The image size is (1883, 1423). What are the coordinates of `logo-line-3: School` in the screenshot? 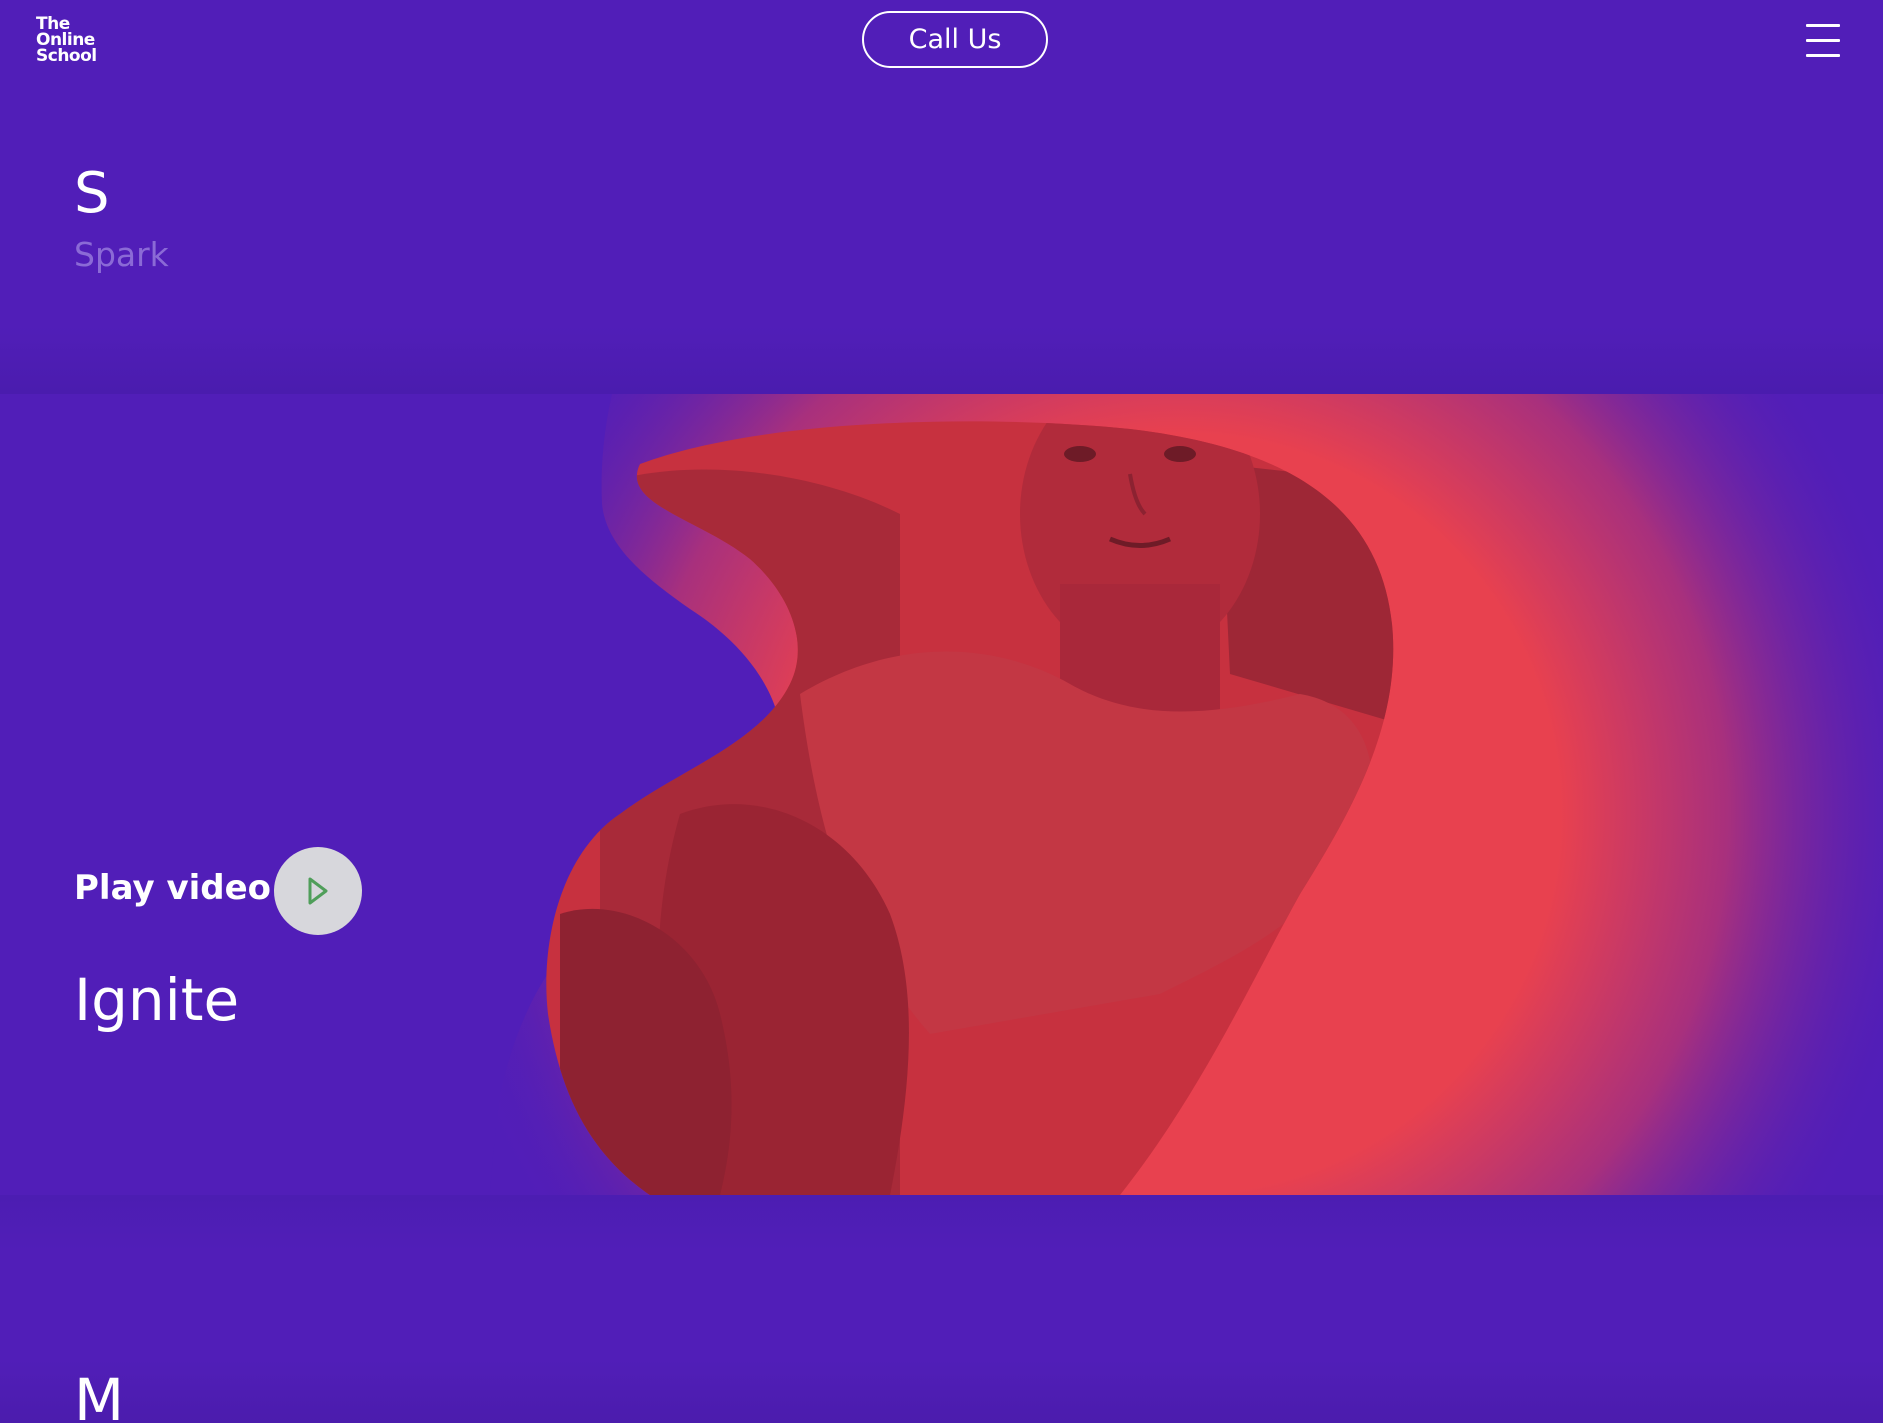 It's located at (66, 56).